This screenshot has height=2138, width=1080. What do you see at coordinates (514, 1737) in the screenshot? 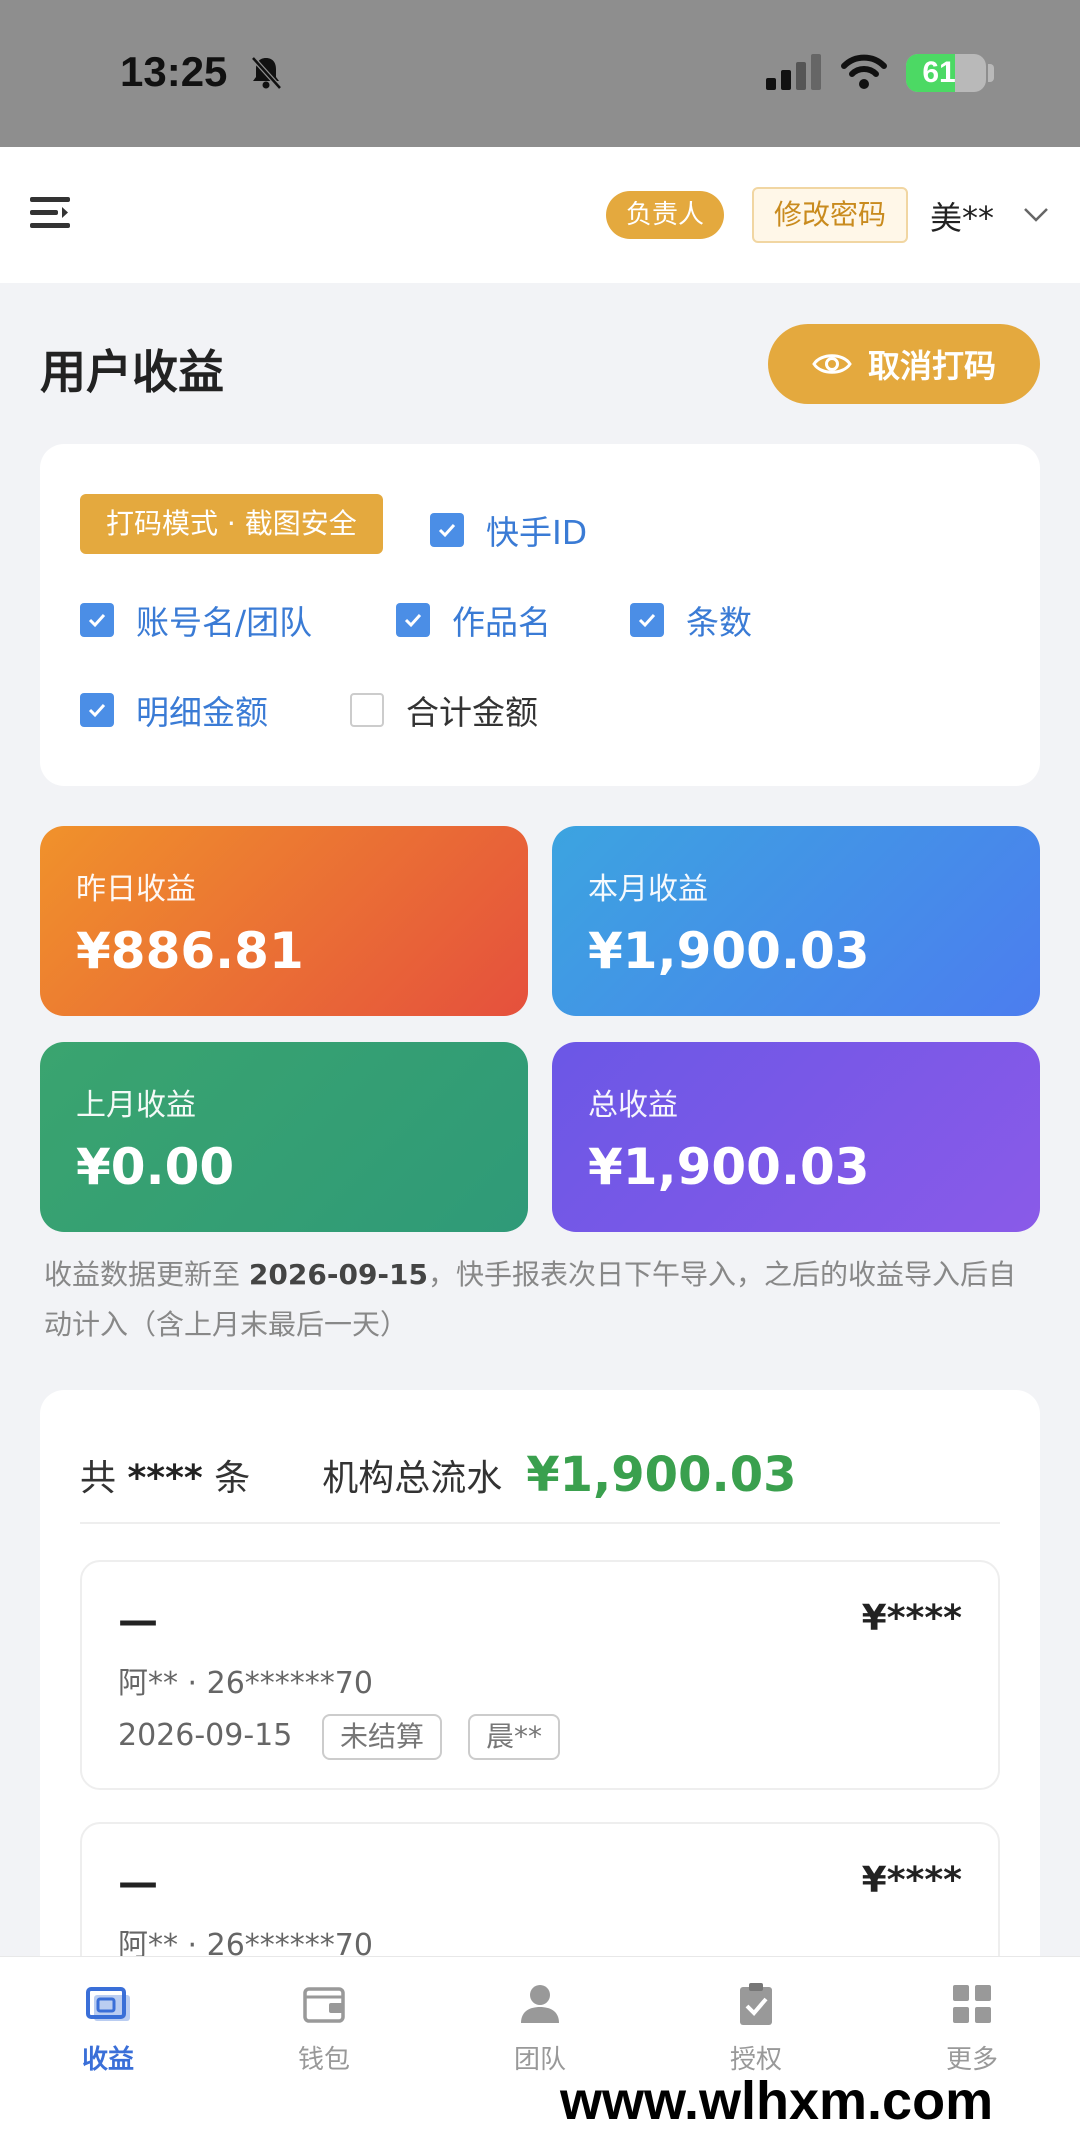
I see `record-user-tag: 晨**` at bounding box center [514, 1737].